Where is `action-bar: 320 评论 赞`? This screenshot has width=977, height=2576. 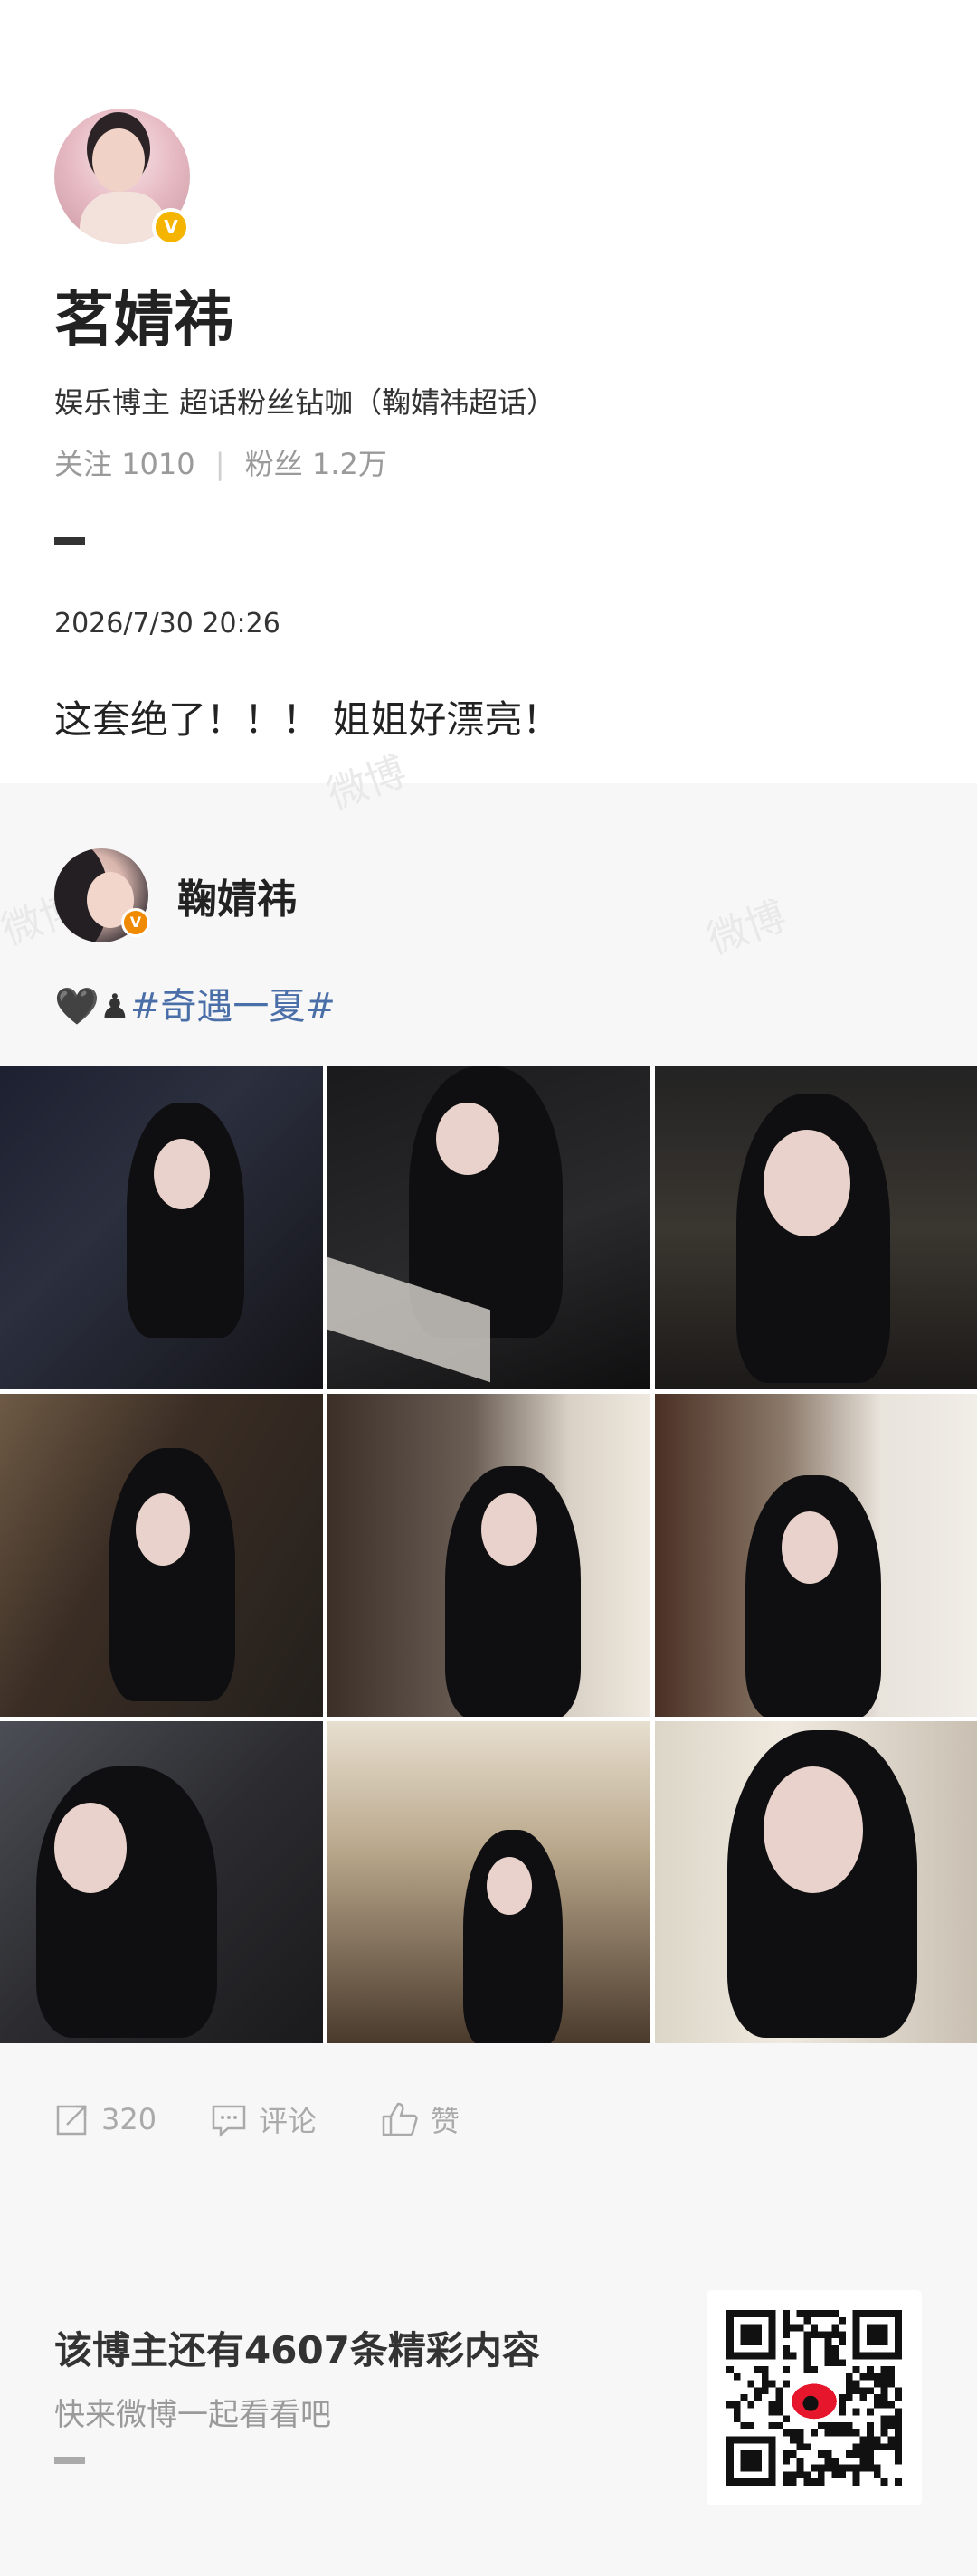 action-bar: 320 评论 赞 is located at coordinates (488, 2121).